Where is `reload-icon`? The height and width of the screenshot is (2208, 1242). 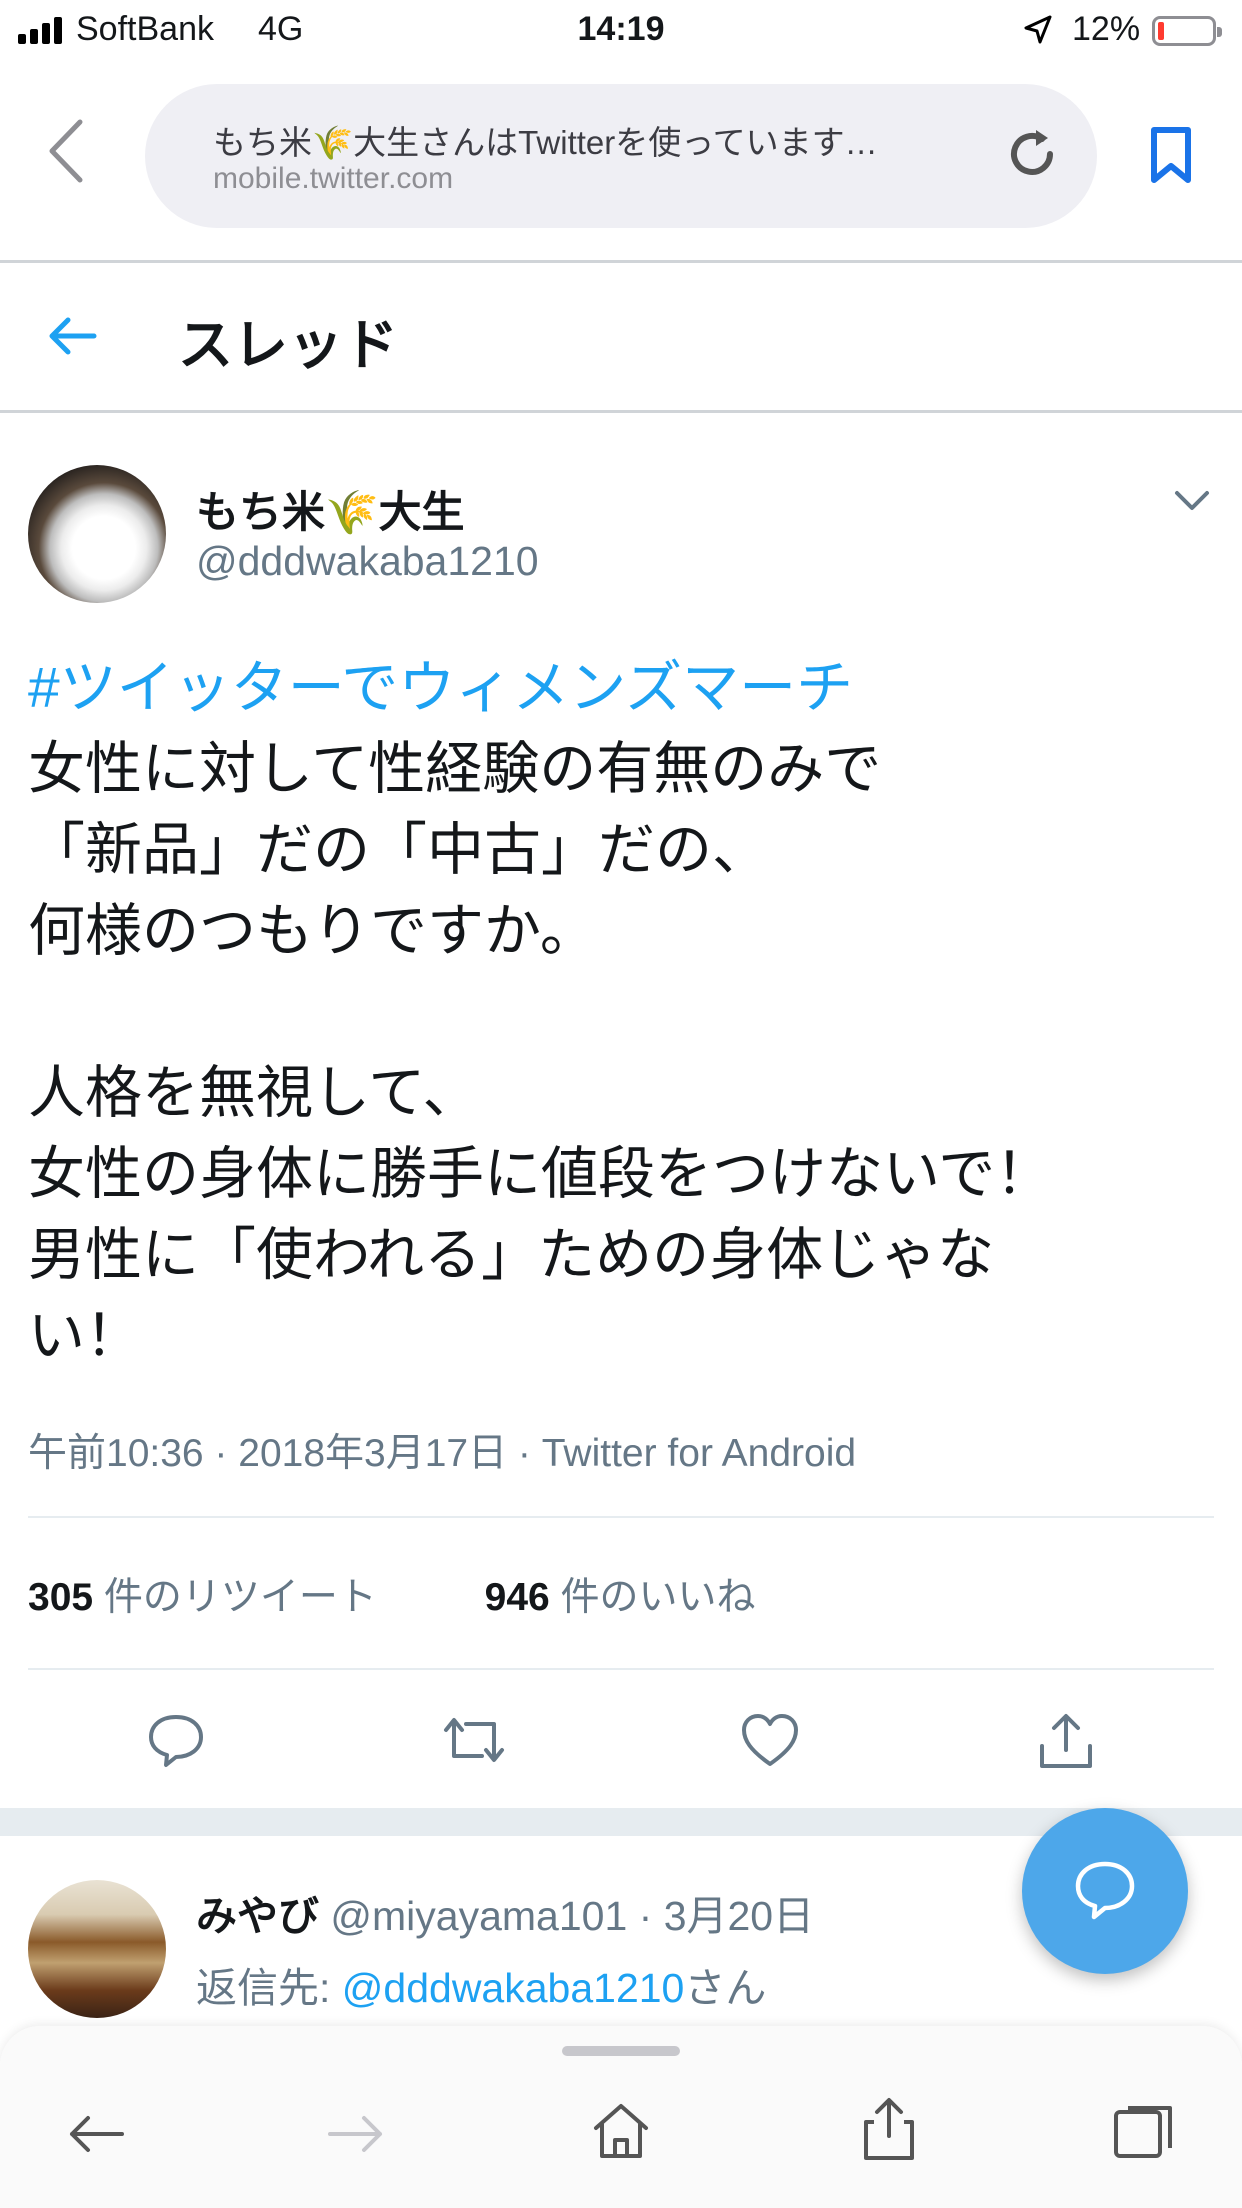
reload-icon is located at coordinates (1032, 154).